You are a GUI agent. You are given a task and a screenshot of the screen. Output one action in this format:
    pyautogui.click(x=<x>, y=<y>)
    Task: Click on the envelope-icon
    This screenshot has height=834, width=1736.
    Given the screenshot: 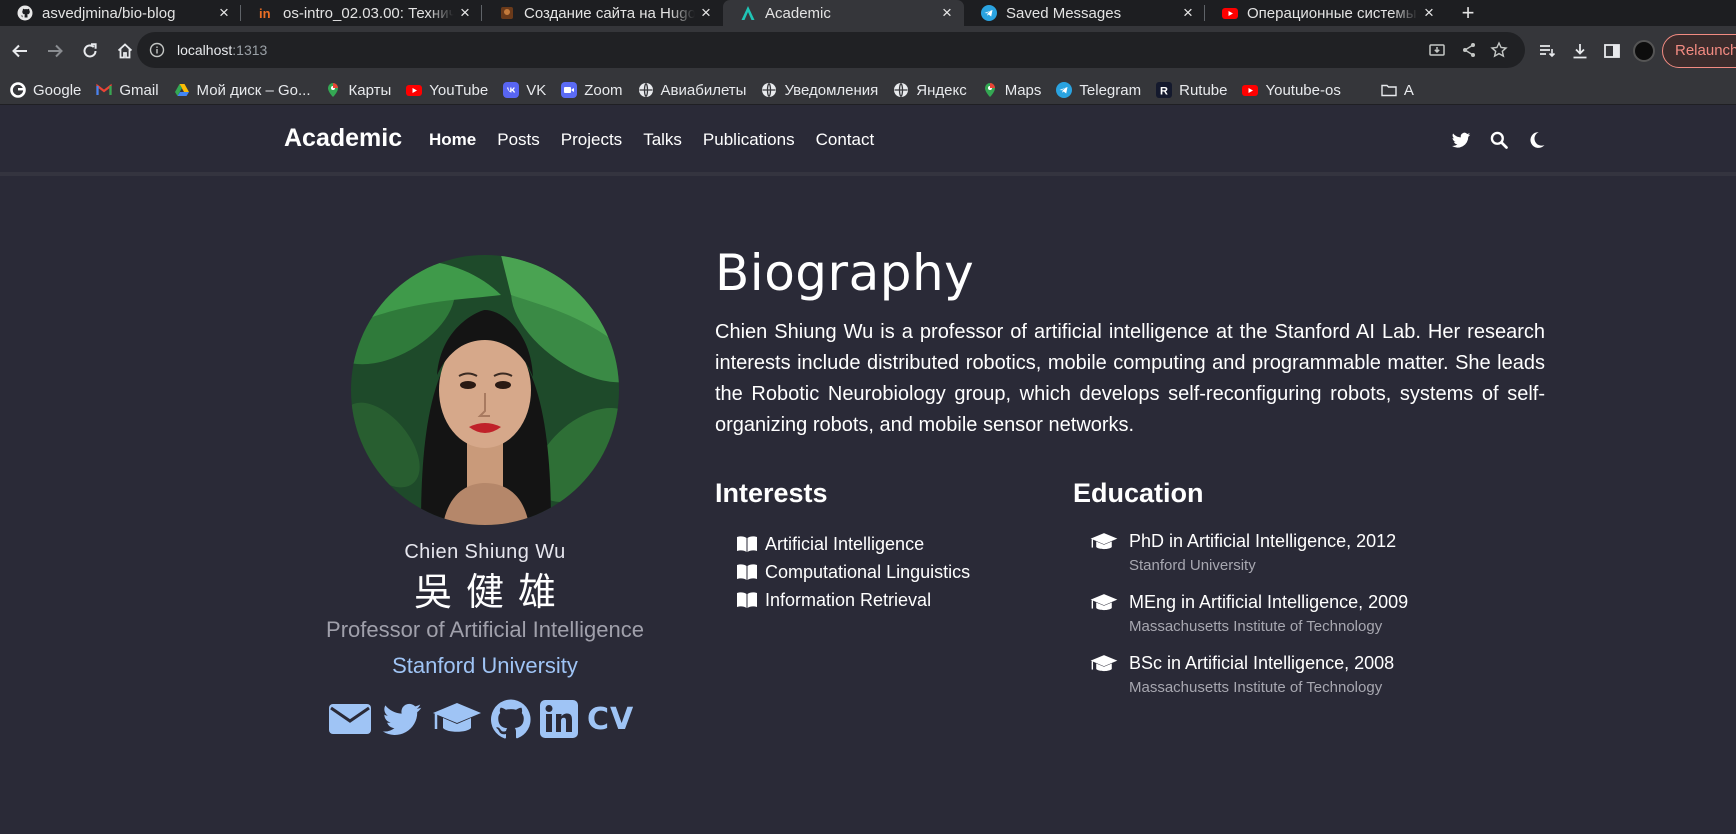 What is the action you would take?
    pyautogui.click(x=350, y=719)
    